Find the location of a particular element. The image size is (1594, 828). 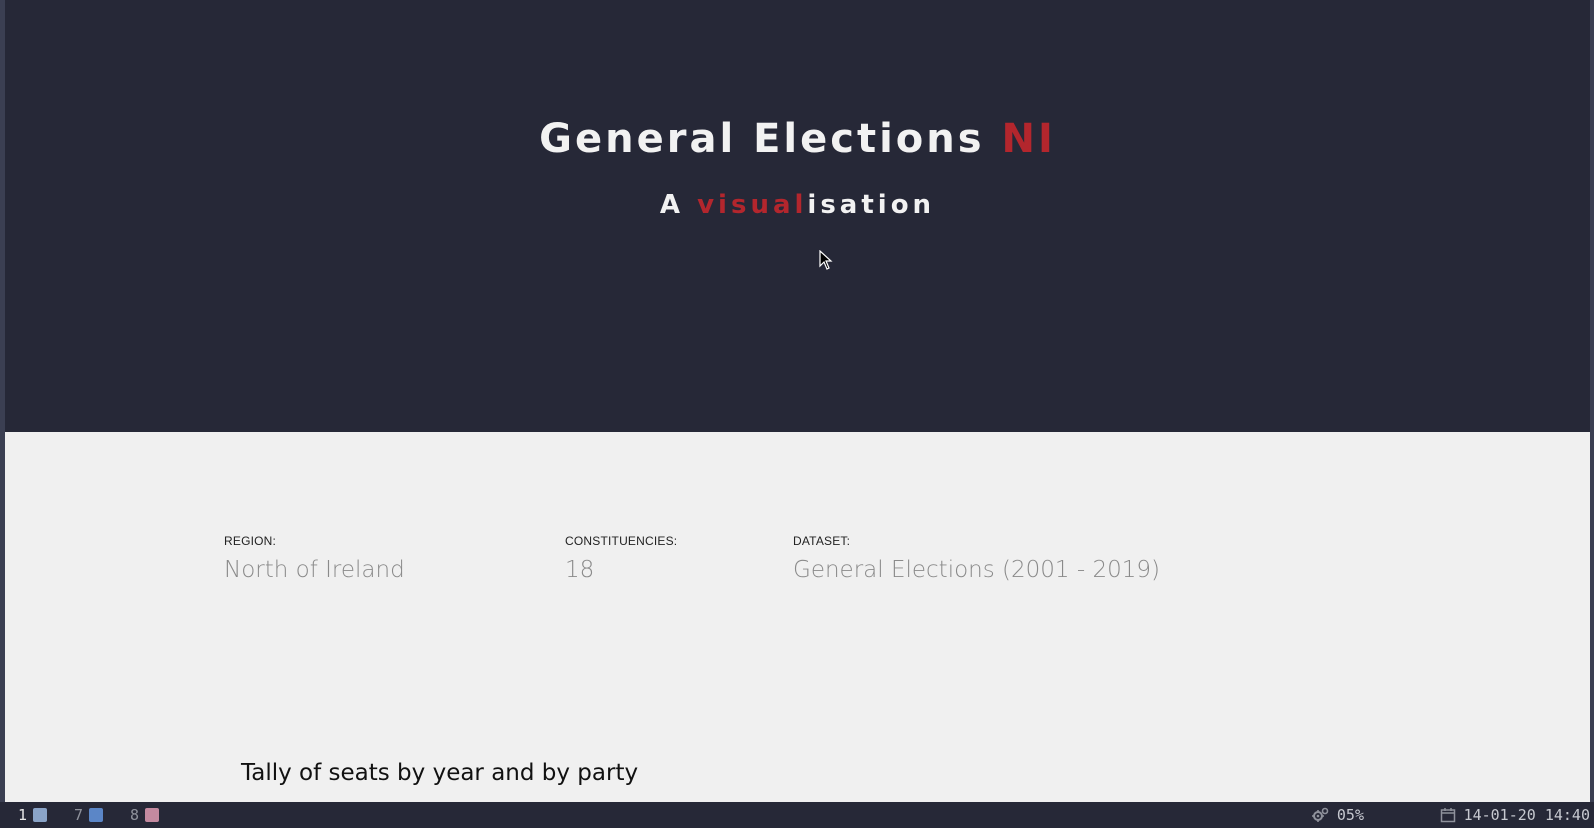

mouse-pointer-icon is located at coordinates (826, 260).